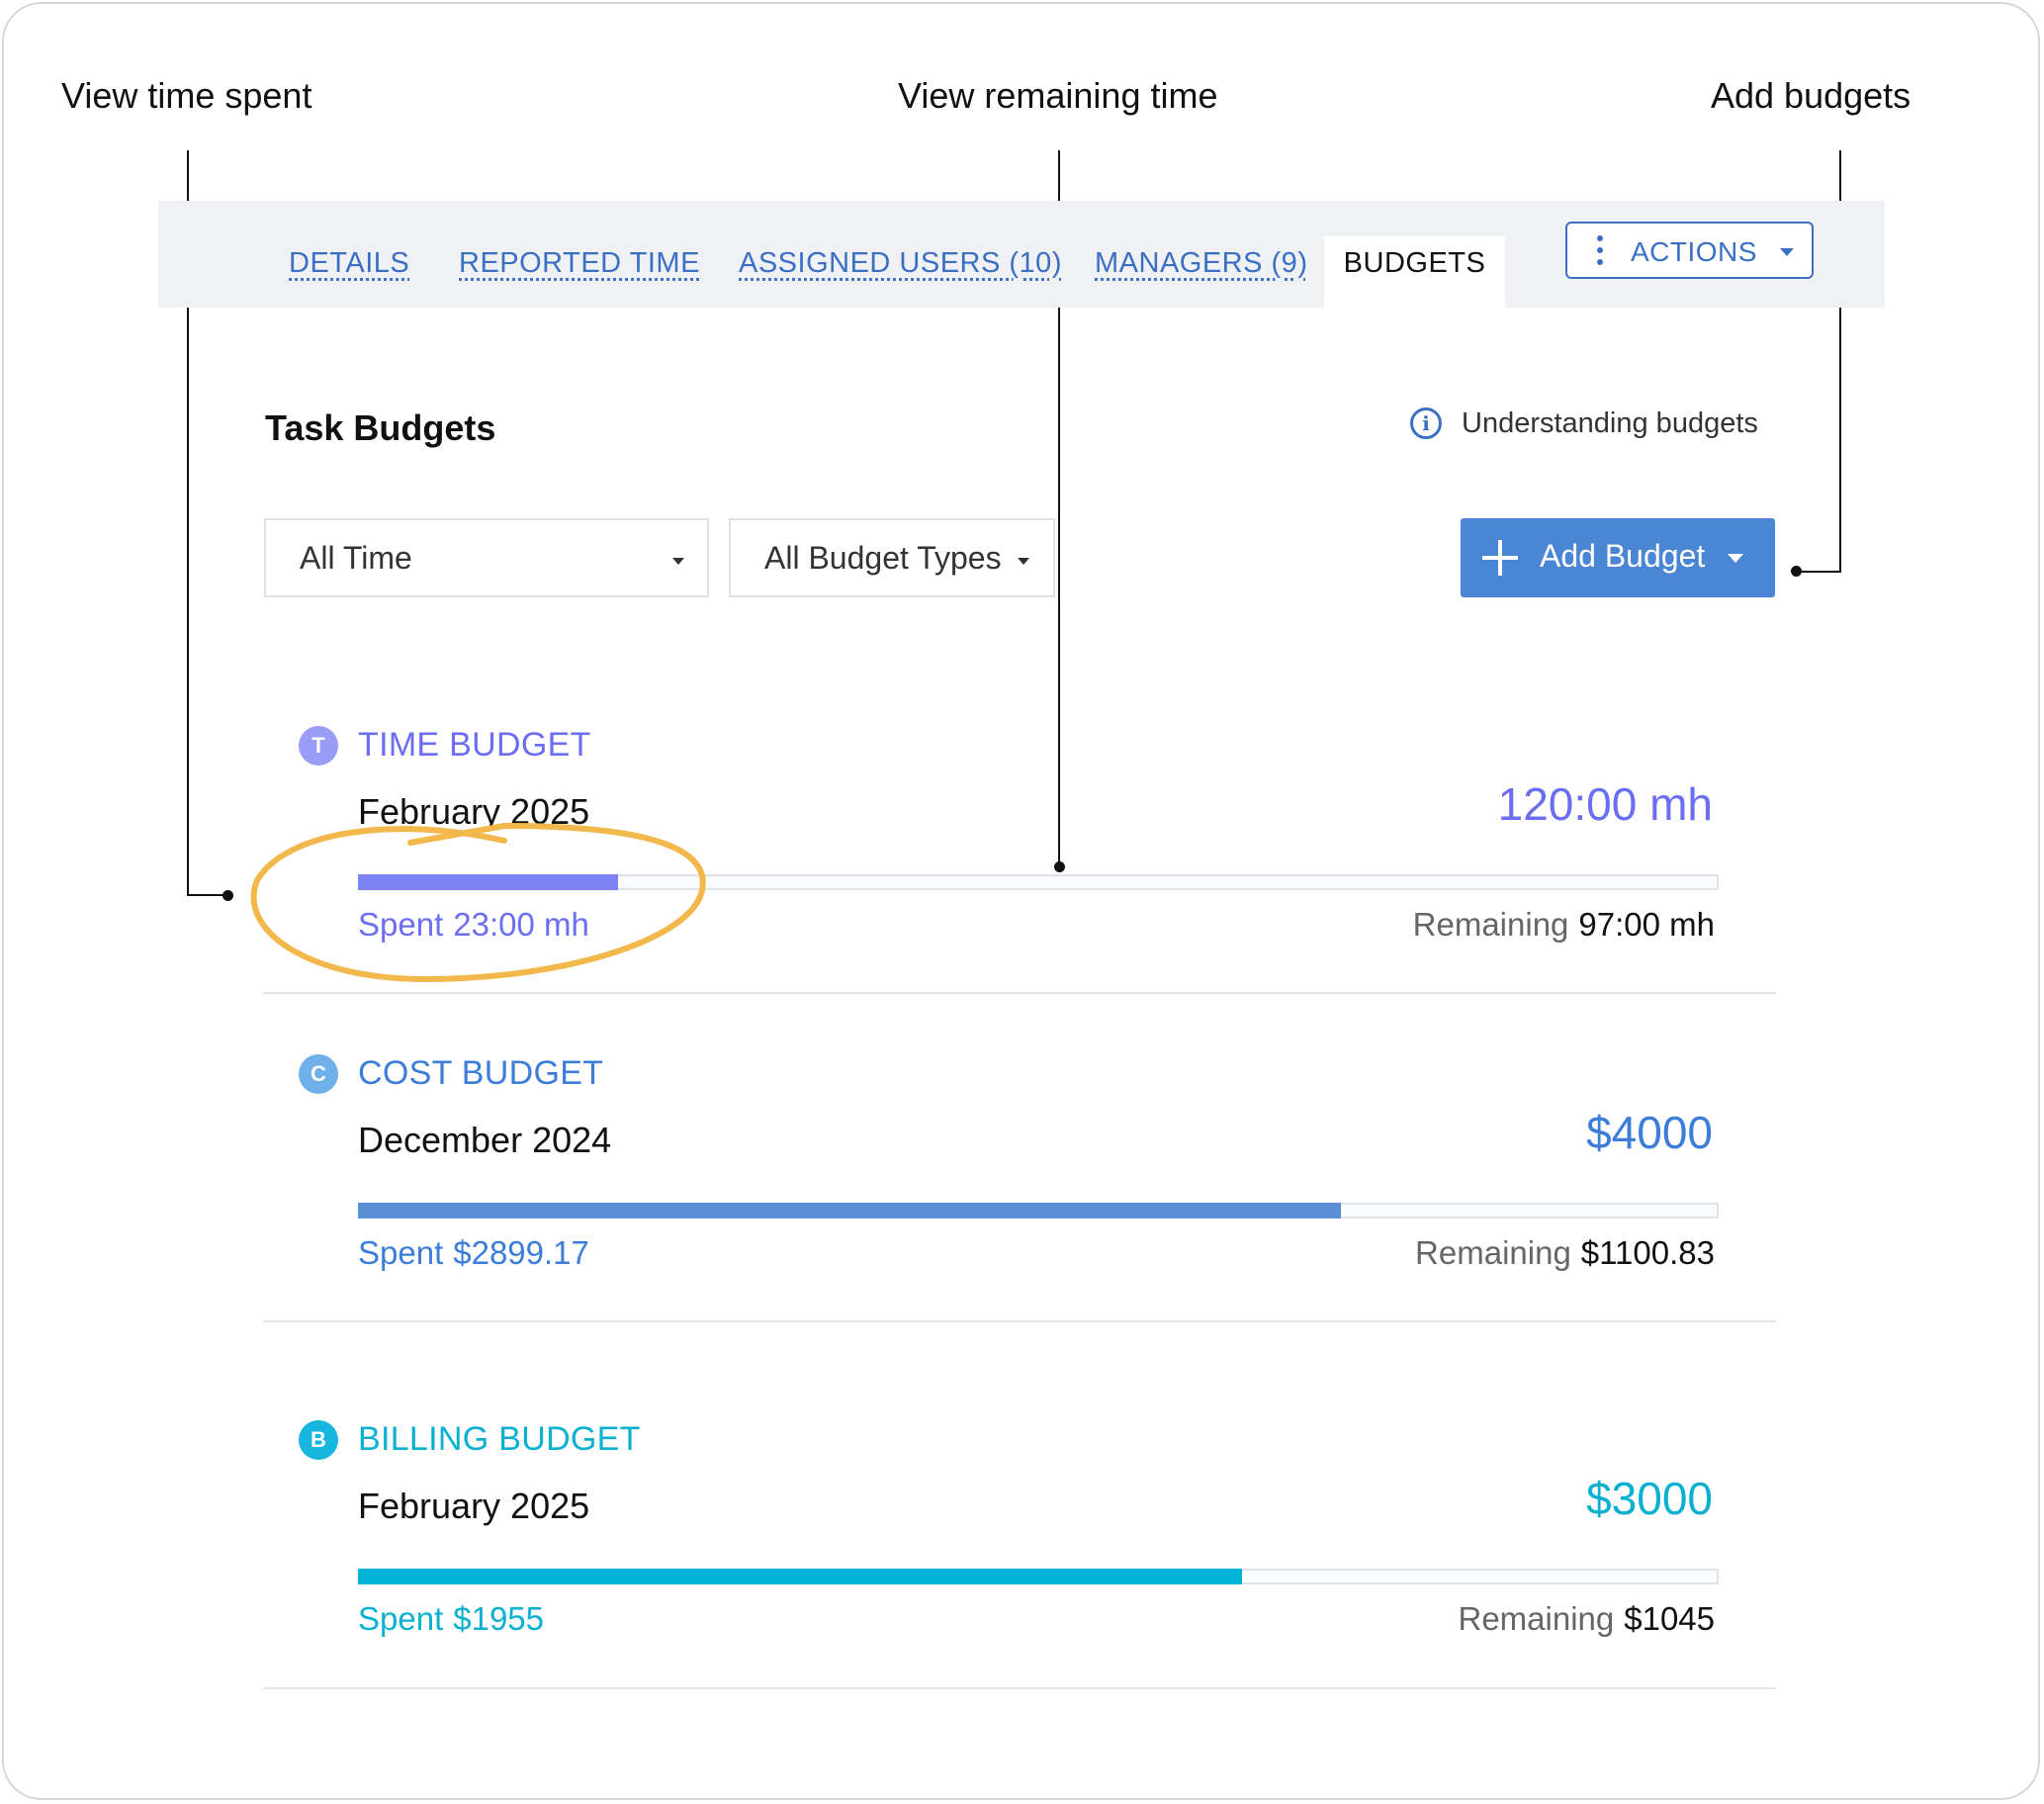 The width and height of the screenshot is (2044, 1804). I want to click on annotation-dot-add, so click(1796, 571).